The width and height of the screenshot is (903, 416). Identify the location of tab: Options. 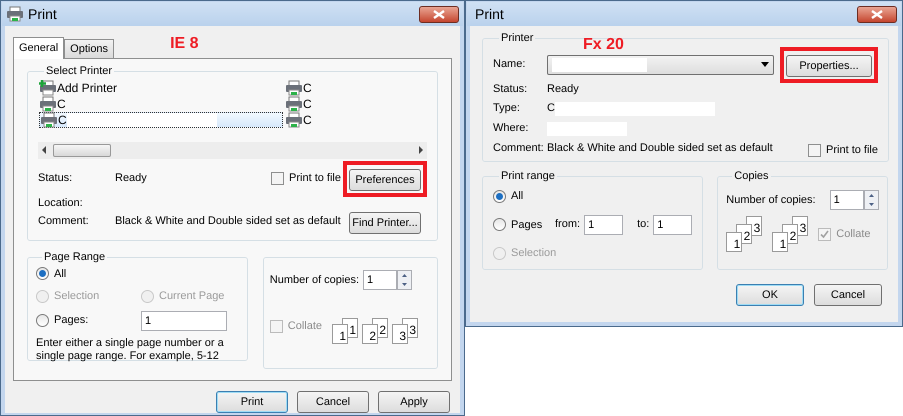
(89, 48).